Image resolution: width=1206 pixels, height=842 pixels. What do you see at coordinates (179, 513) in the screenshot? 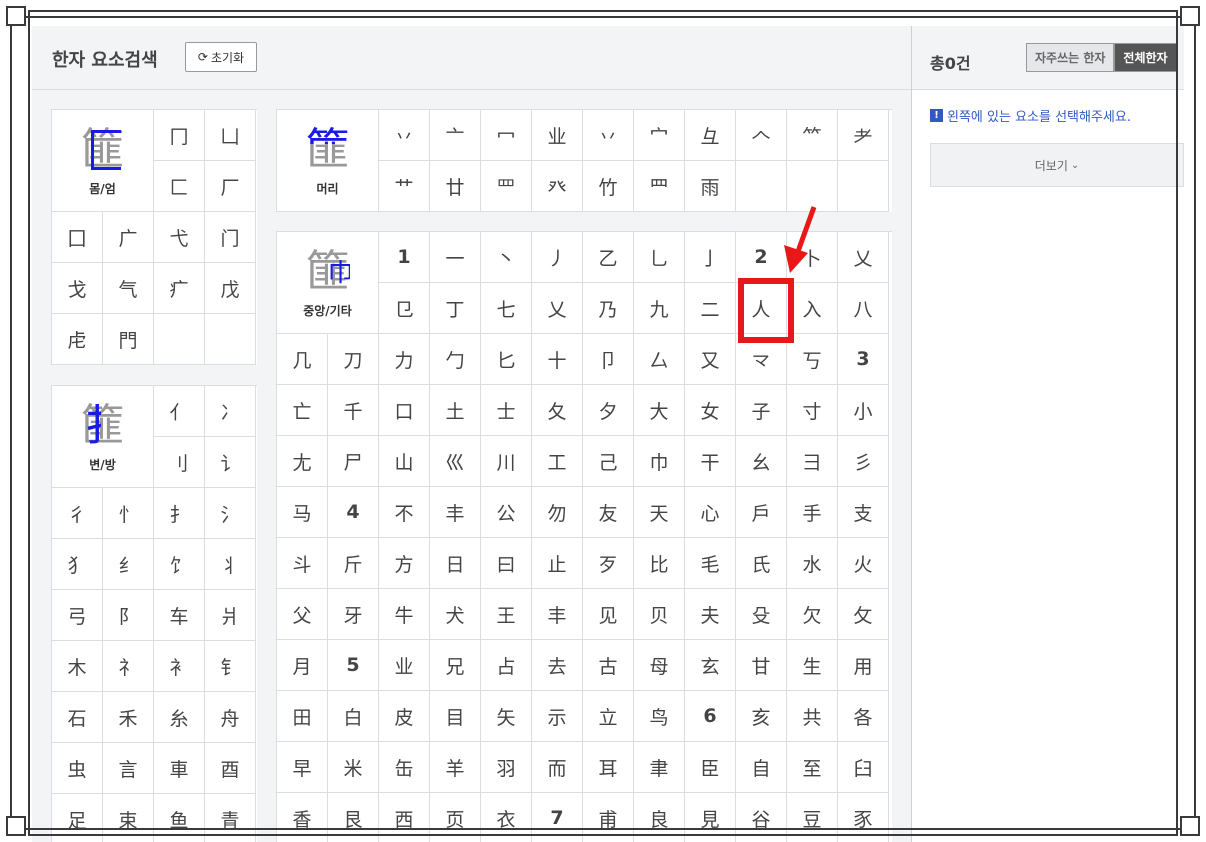
I see `radical-cell: 扌` at bounding box center [179, 513].